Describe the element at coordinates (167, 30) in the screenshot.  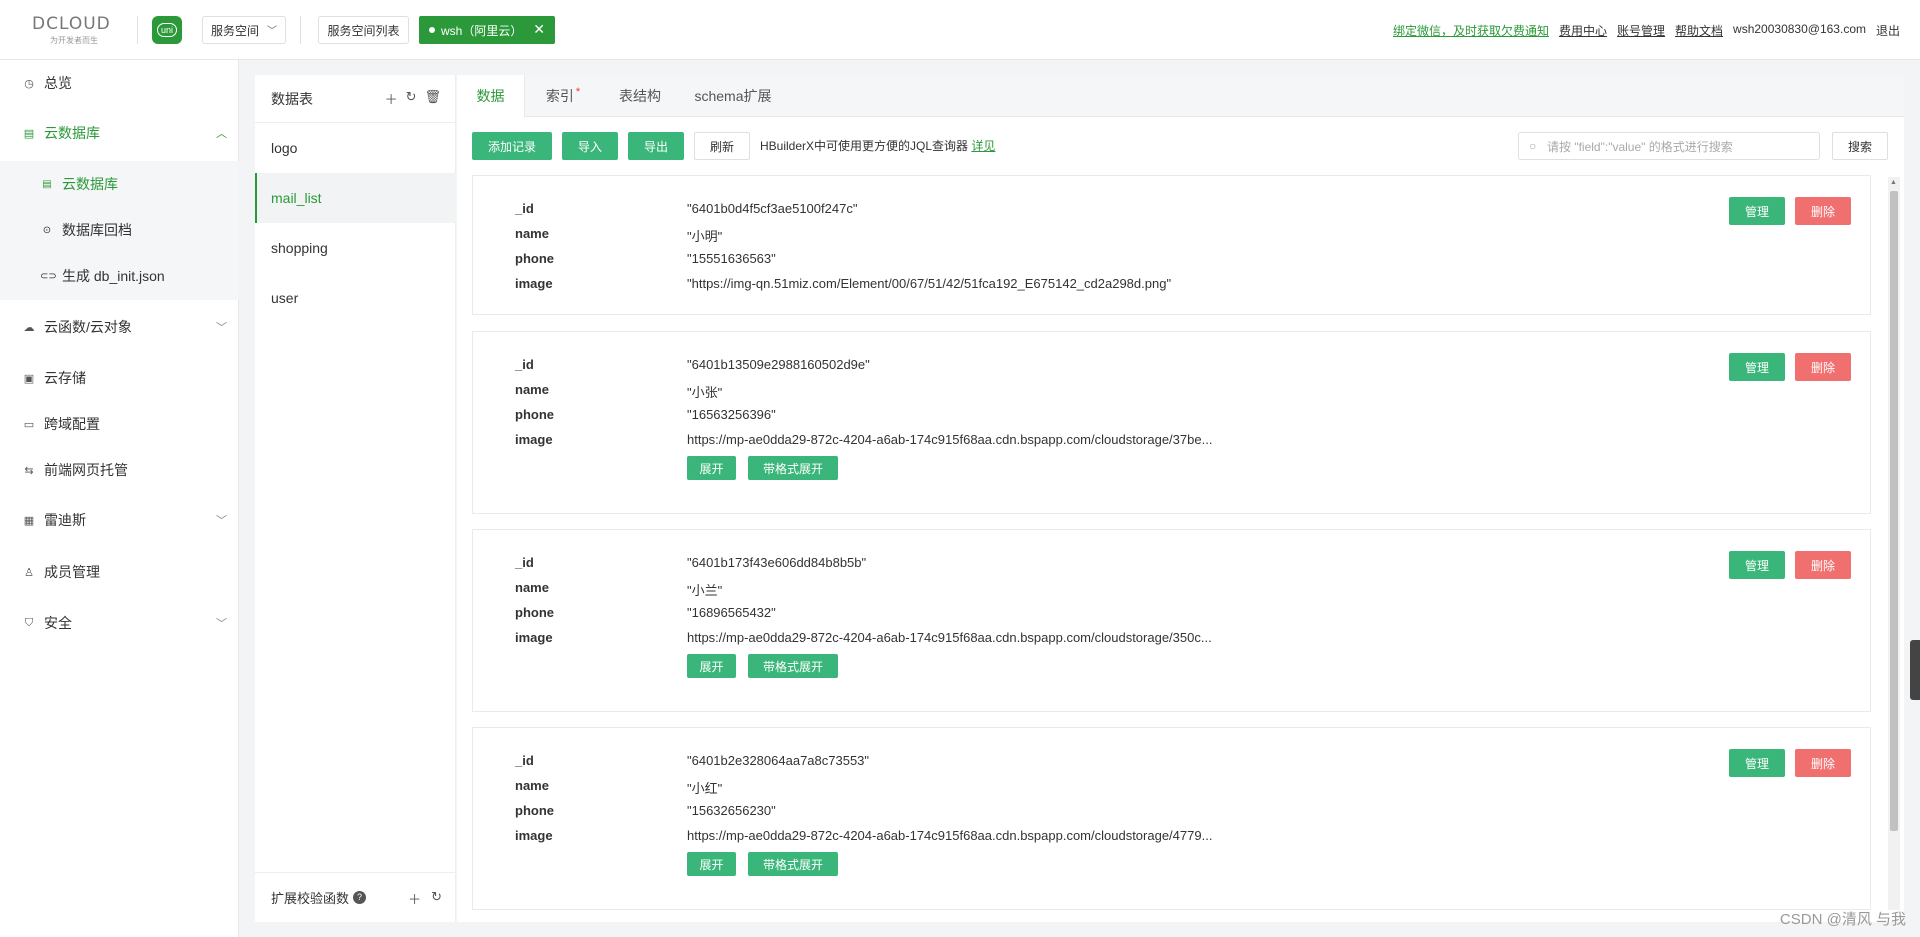
I see `uni-cloud-logo: uni` at that location.